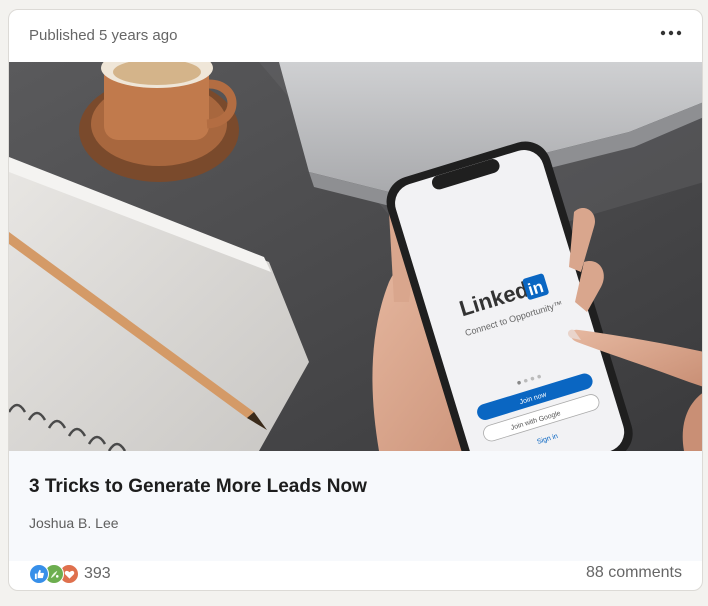 The width and height of the screenshot is (708, 606). I want to click on reaction-count: 393, so click(97, 573).